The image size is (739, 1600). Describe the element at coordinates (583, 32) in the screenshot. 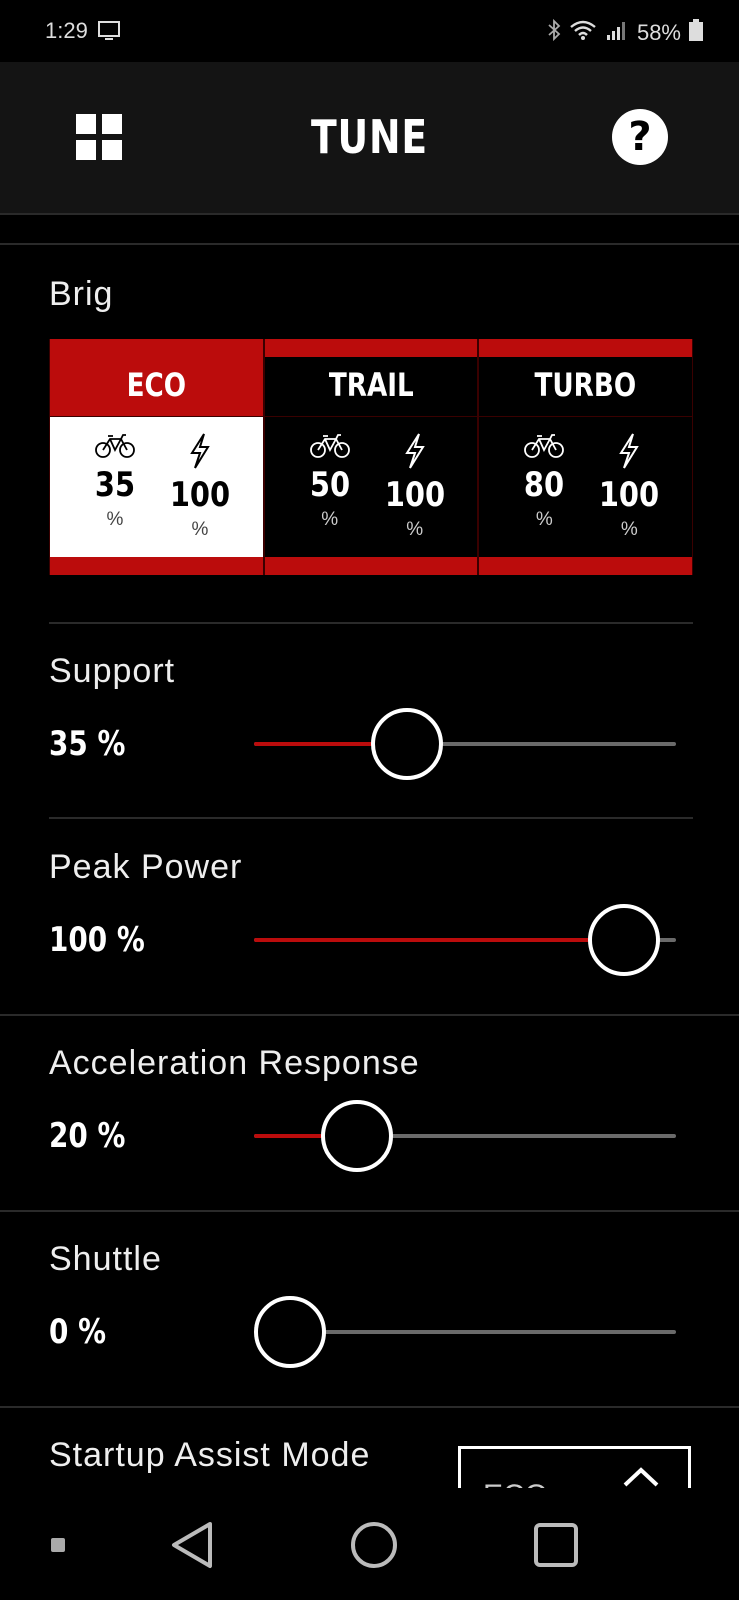

I see `wifi-icon` at that location.